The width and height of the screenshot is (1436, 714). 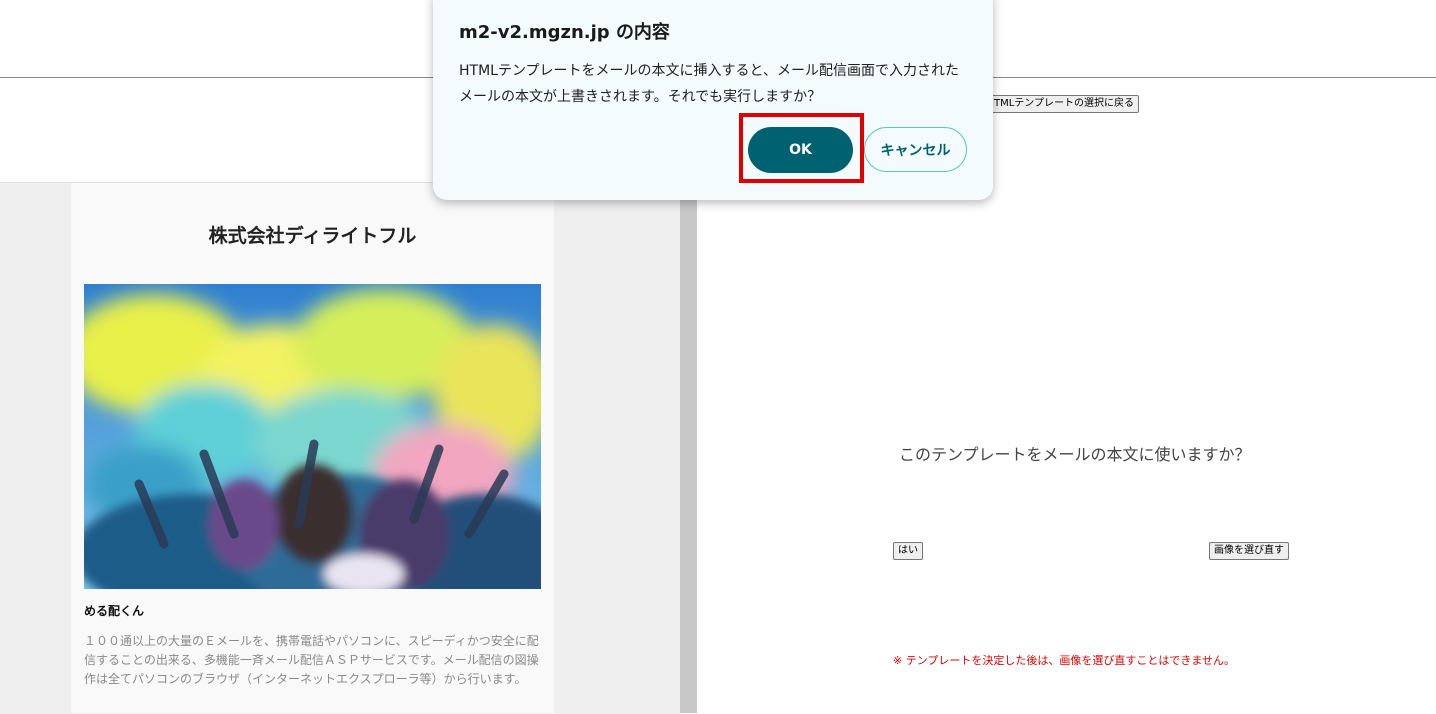 I want to click on preview-scrollbar, so click(x=688, y=447).